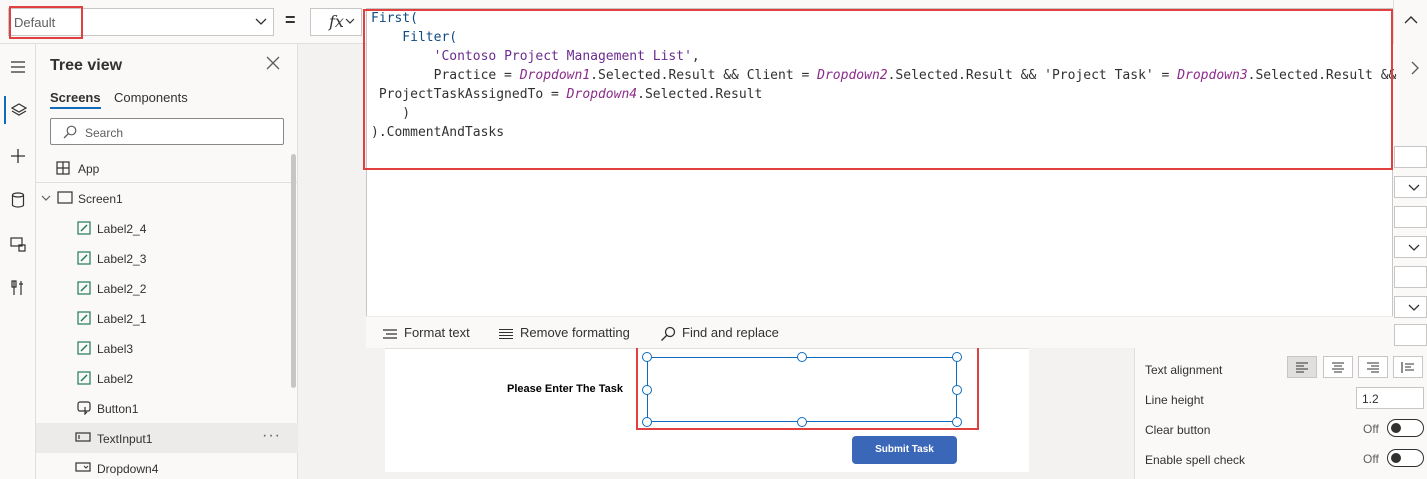 Image resolution: width=1427 pixels, height=479 pixels. What do you see at coordinates (18, 200) in the screenshot?
I see `database-icon` at bounding box center [18, 200].